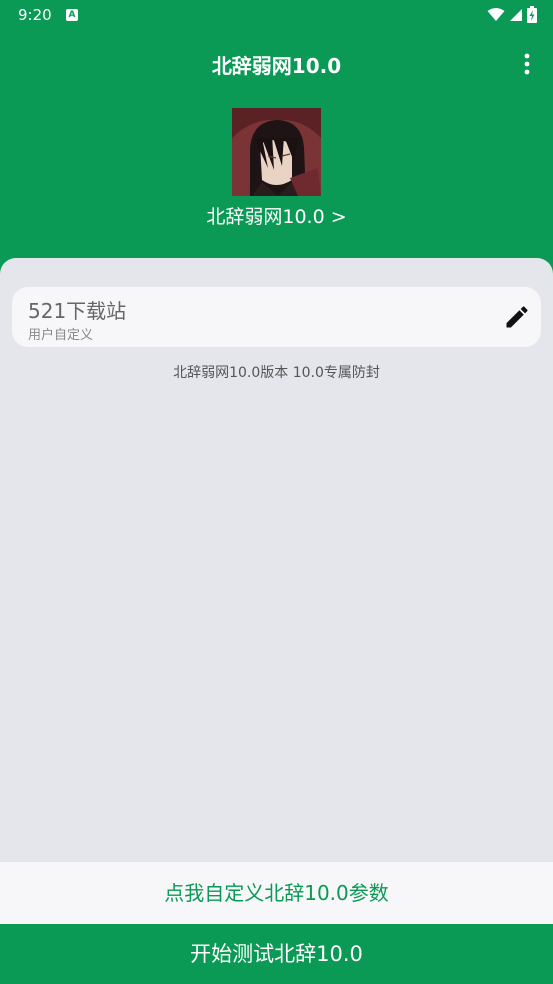  Describe the element at coordinates (276, 215) in the screenshot. I see `profile-link: 北辞弱网10.0 >` at that location.